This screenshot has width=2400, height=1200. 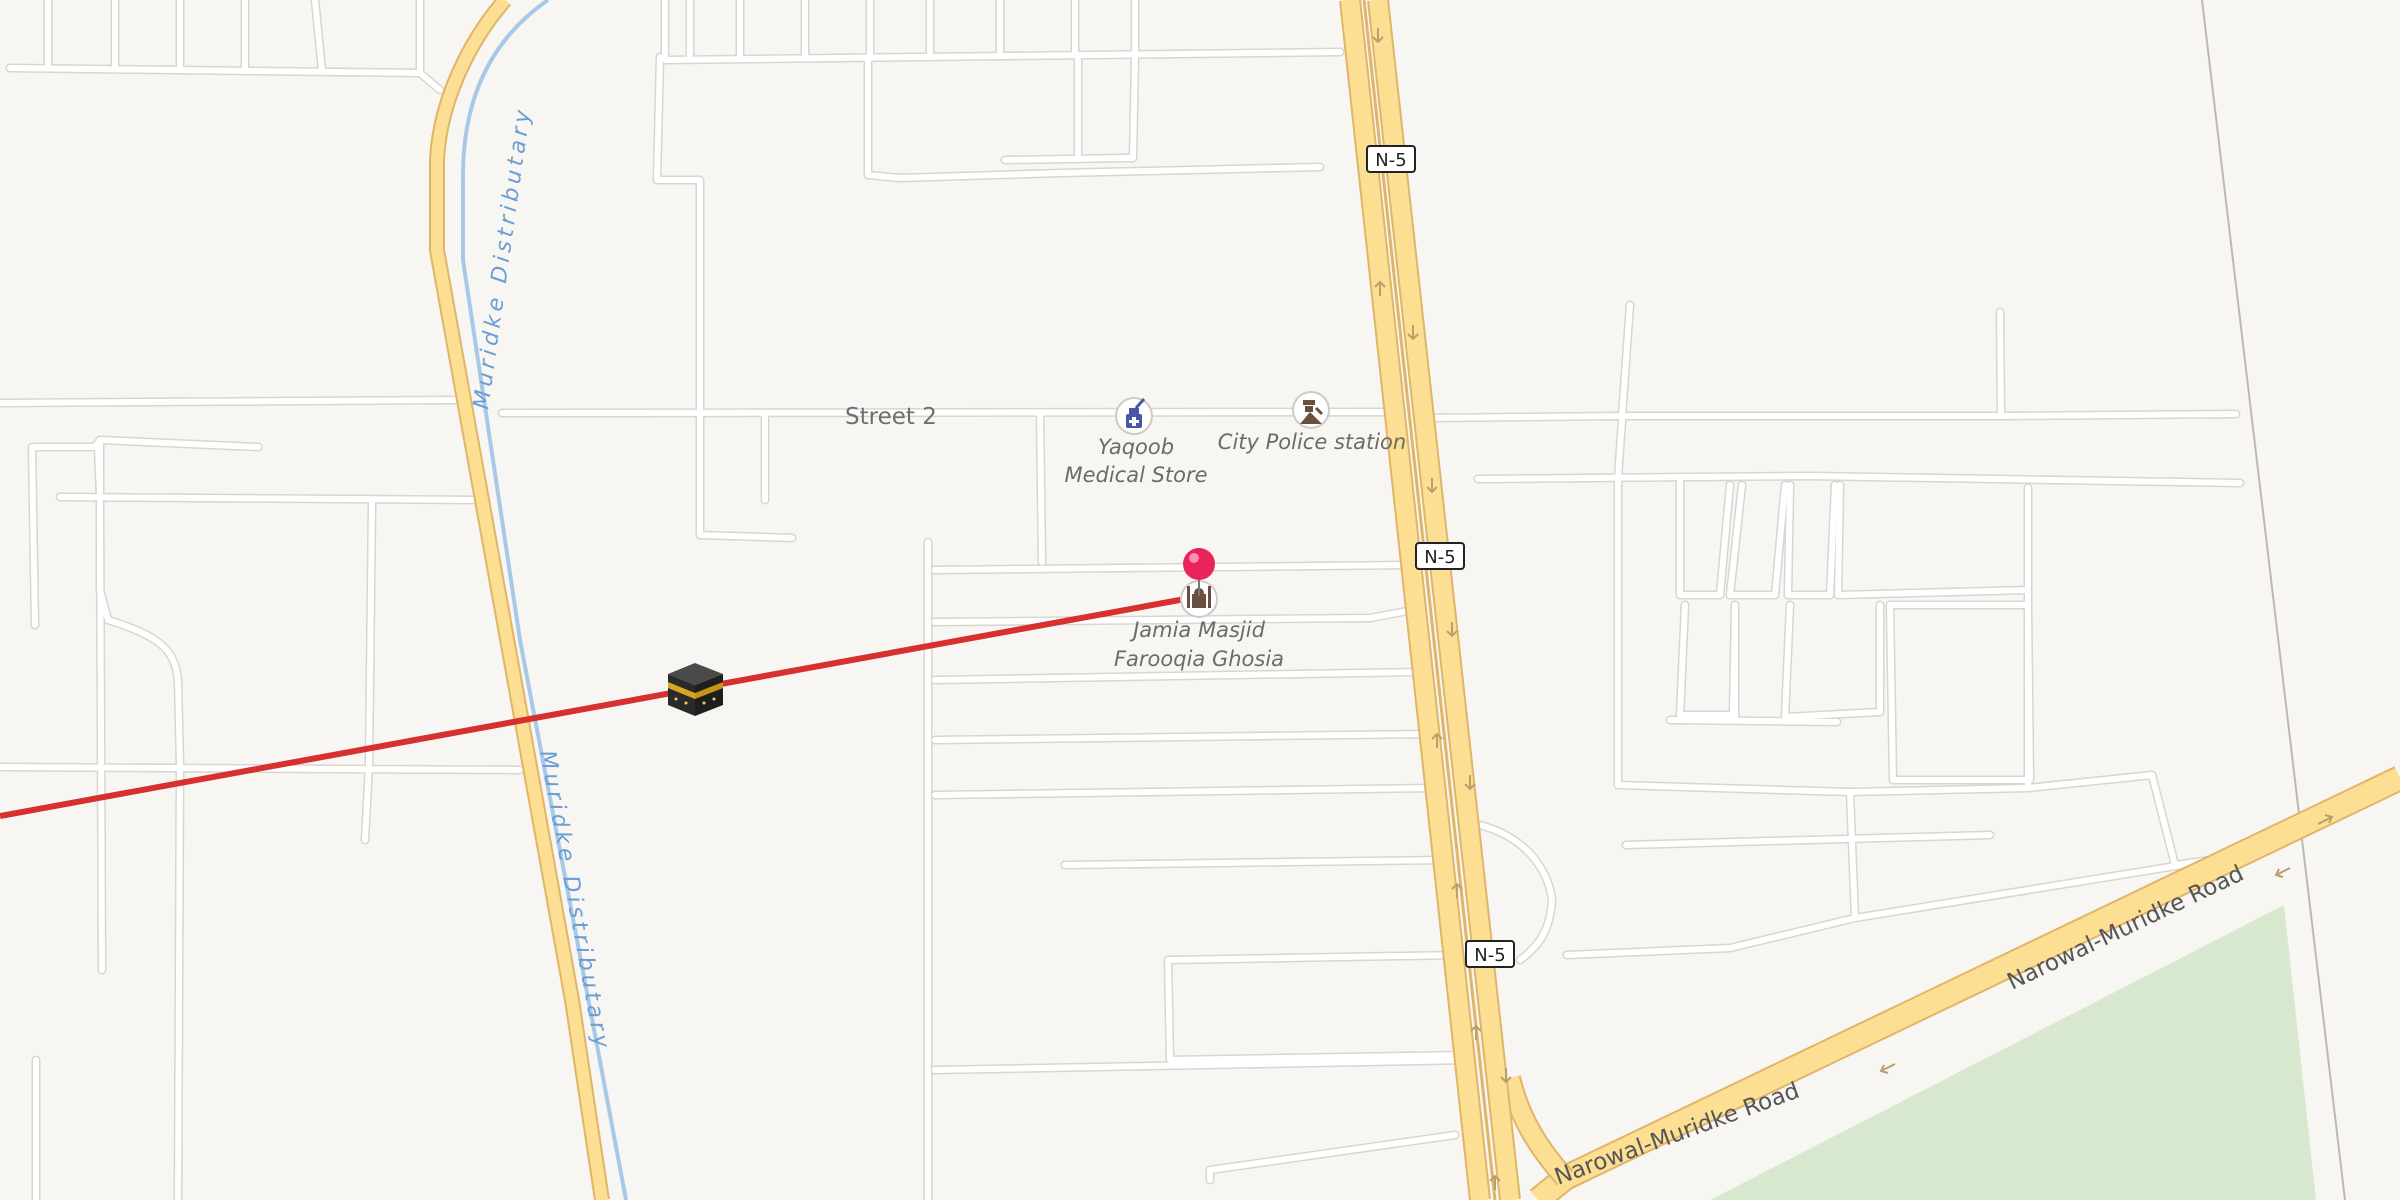 What do you see at coordinates (1311, 410) in the screenshot?
I see `police-icon` at bounding box center [1311, 410].